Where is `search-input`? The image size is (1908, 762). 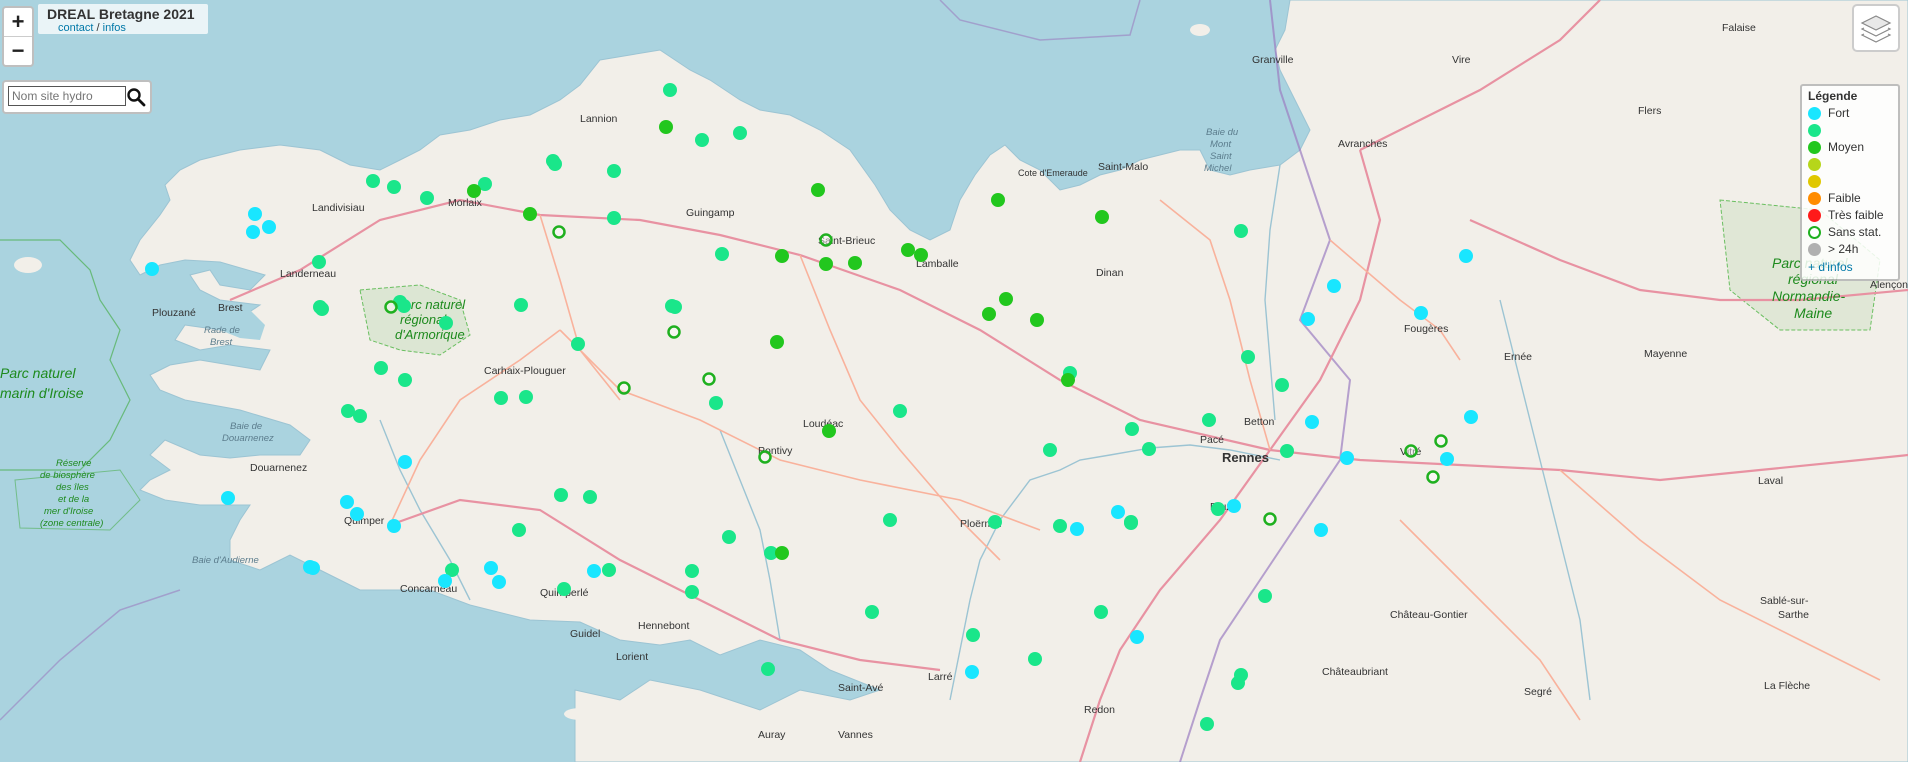
search-input is located at coordinates (67, 96).